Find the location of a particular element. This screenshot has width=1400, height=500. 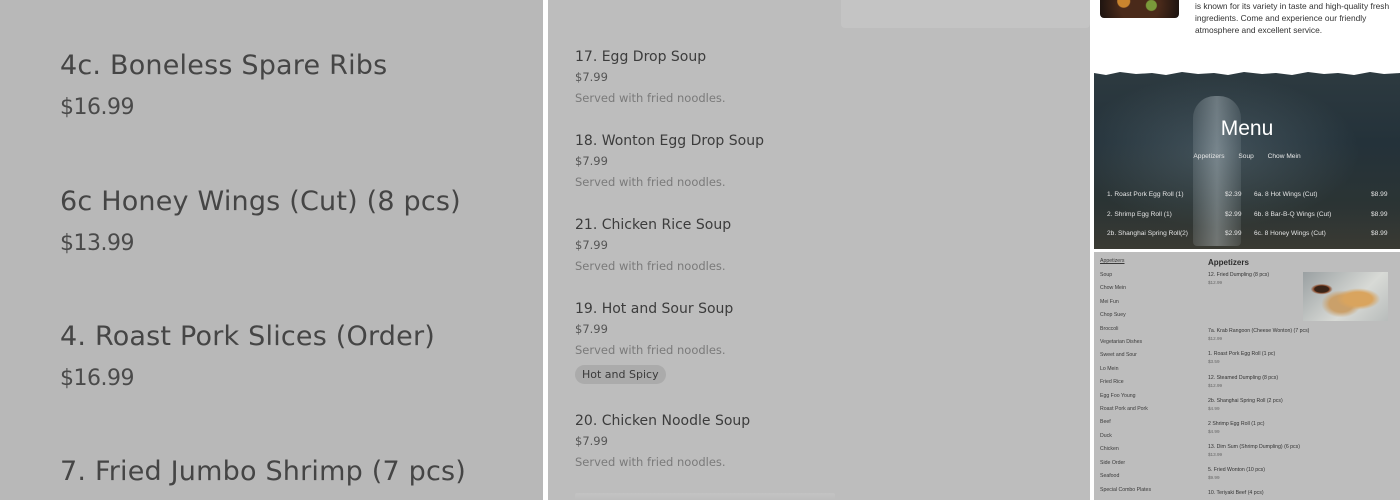

soup-item-name: 20. Chicken Noodle Soup is located at coordinates (663, 421).